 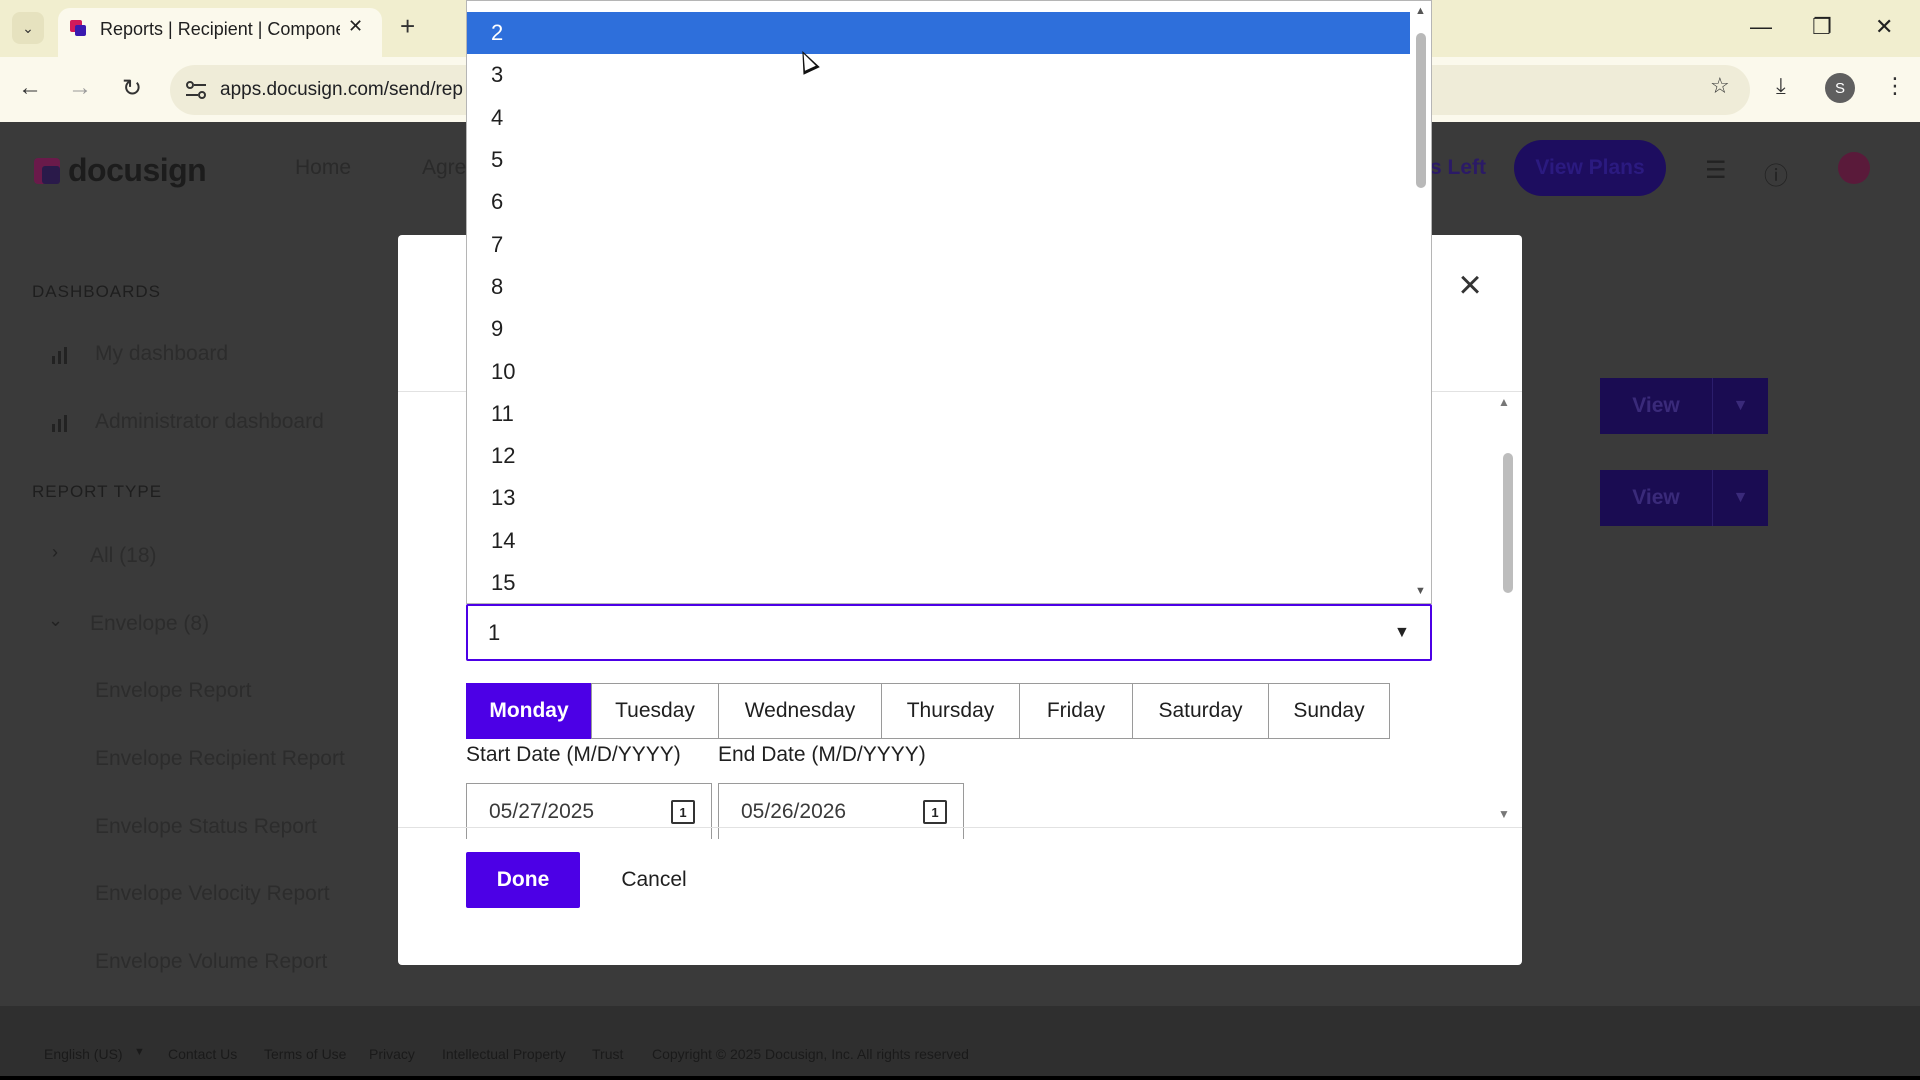 I want to click on url-text: apps.docusign.com/send/rep, so click(x=341, y=89).